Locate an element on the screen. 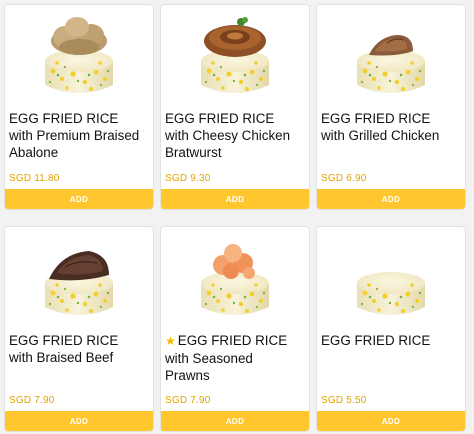 Image resolution: width=474 pixels, height=434 pixels. product-image-egg-fried-rice is located at coordinates (391, 276).